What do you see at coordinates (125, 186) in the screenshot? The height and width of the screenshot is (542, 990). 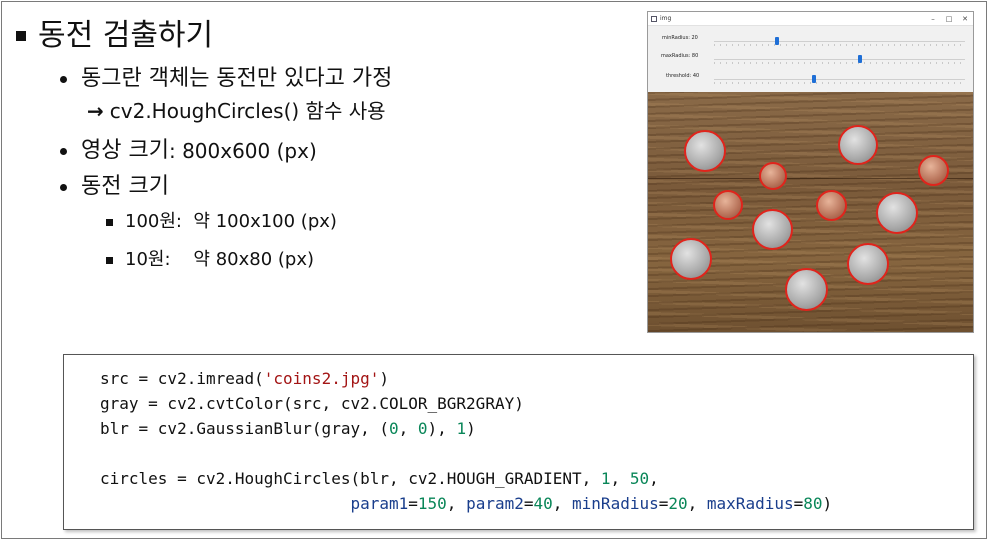 I see `bullet-coin-size-text: 동전 크기` at bounding box center [125, 186].